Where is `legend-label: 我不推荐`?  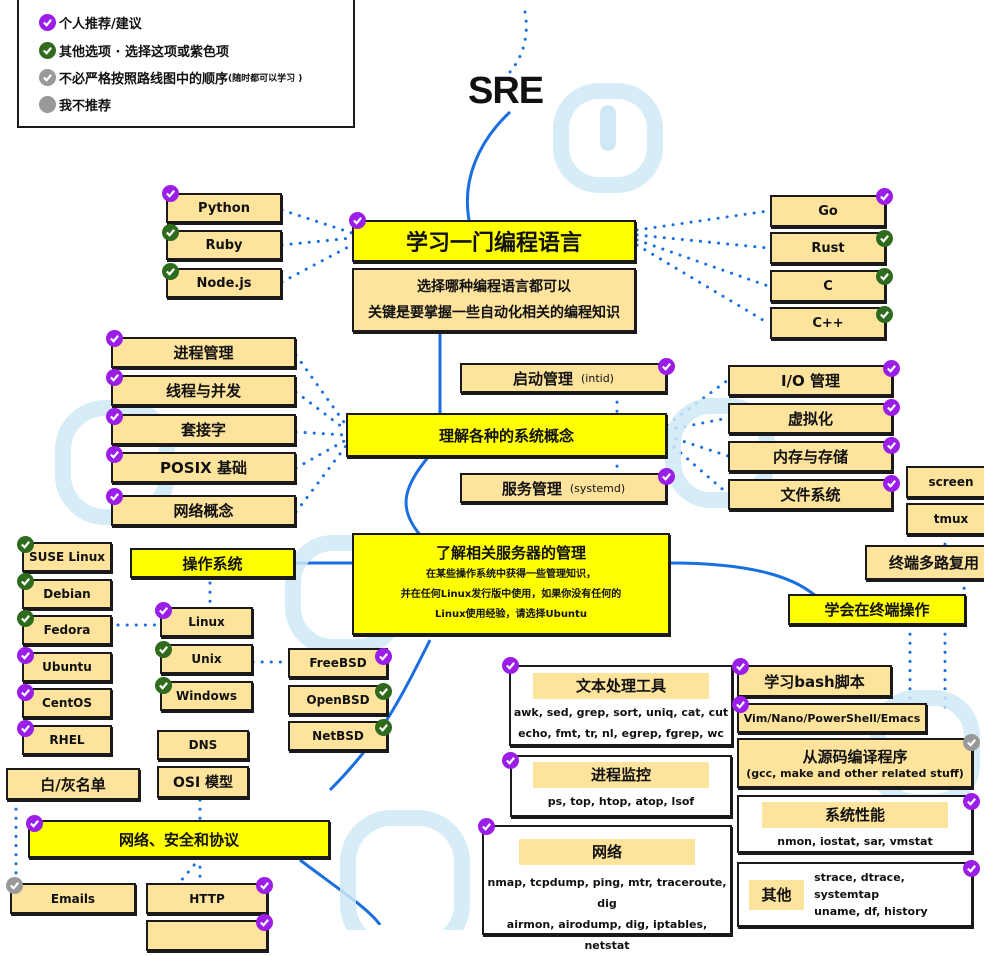
legend-label: 我不推荐 is located at coordinates (85, 106).